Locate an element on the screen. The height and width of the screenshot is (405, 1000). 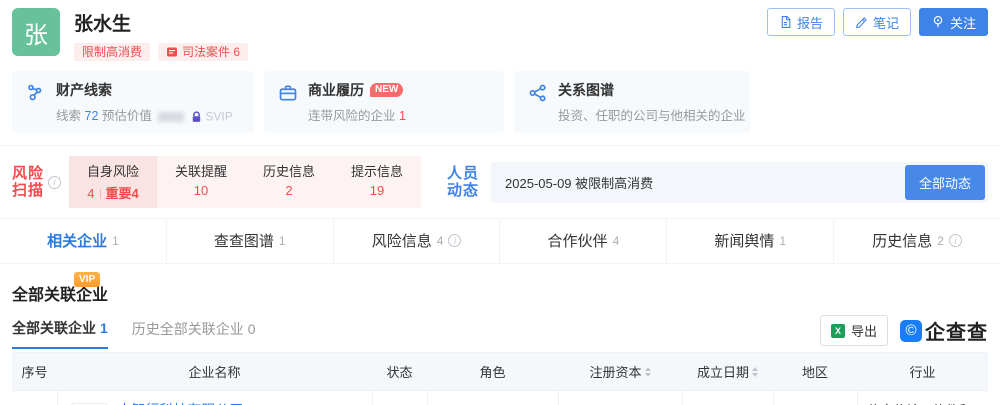
vip-badge: VIP is located at coordinates (87, 279).